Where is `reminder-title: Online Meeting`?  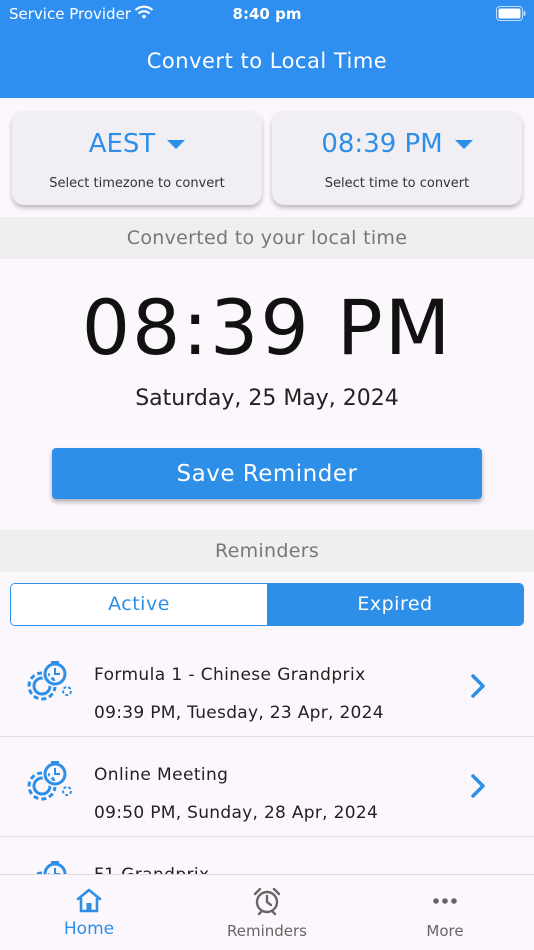
reminder-title: Online Meeting is located at coordinates (161, 775).